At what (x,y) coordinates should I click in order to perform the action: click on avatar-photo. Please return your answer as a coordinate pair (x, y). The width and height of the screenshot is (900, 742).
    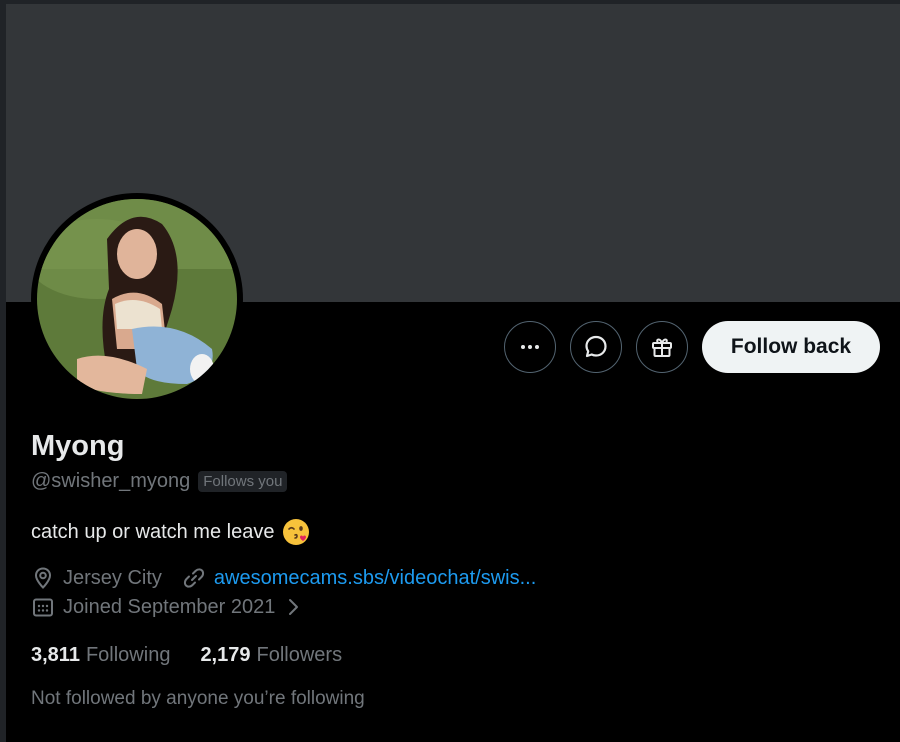
    Looking at the image, I should click on (137, 299).